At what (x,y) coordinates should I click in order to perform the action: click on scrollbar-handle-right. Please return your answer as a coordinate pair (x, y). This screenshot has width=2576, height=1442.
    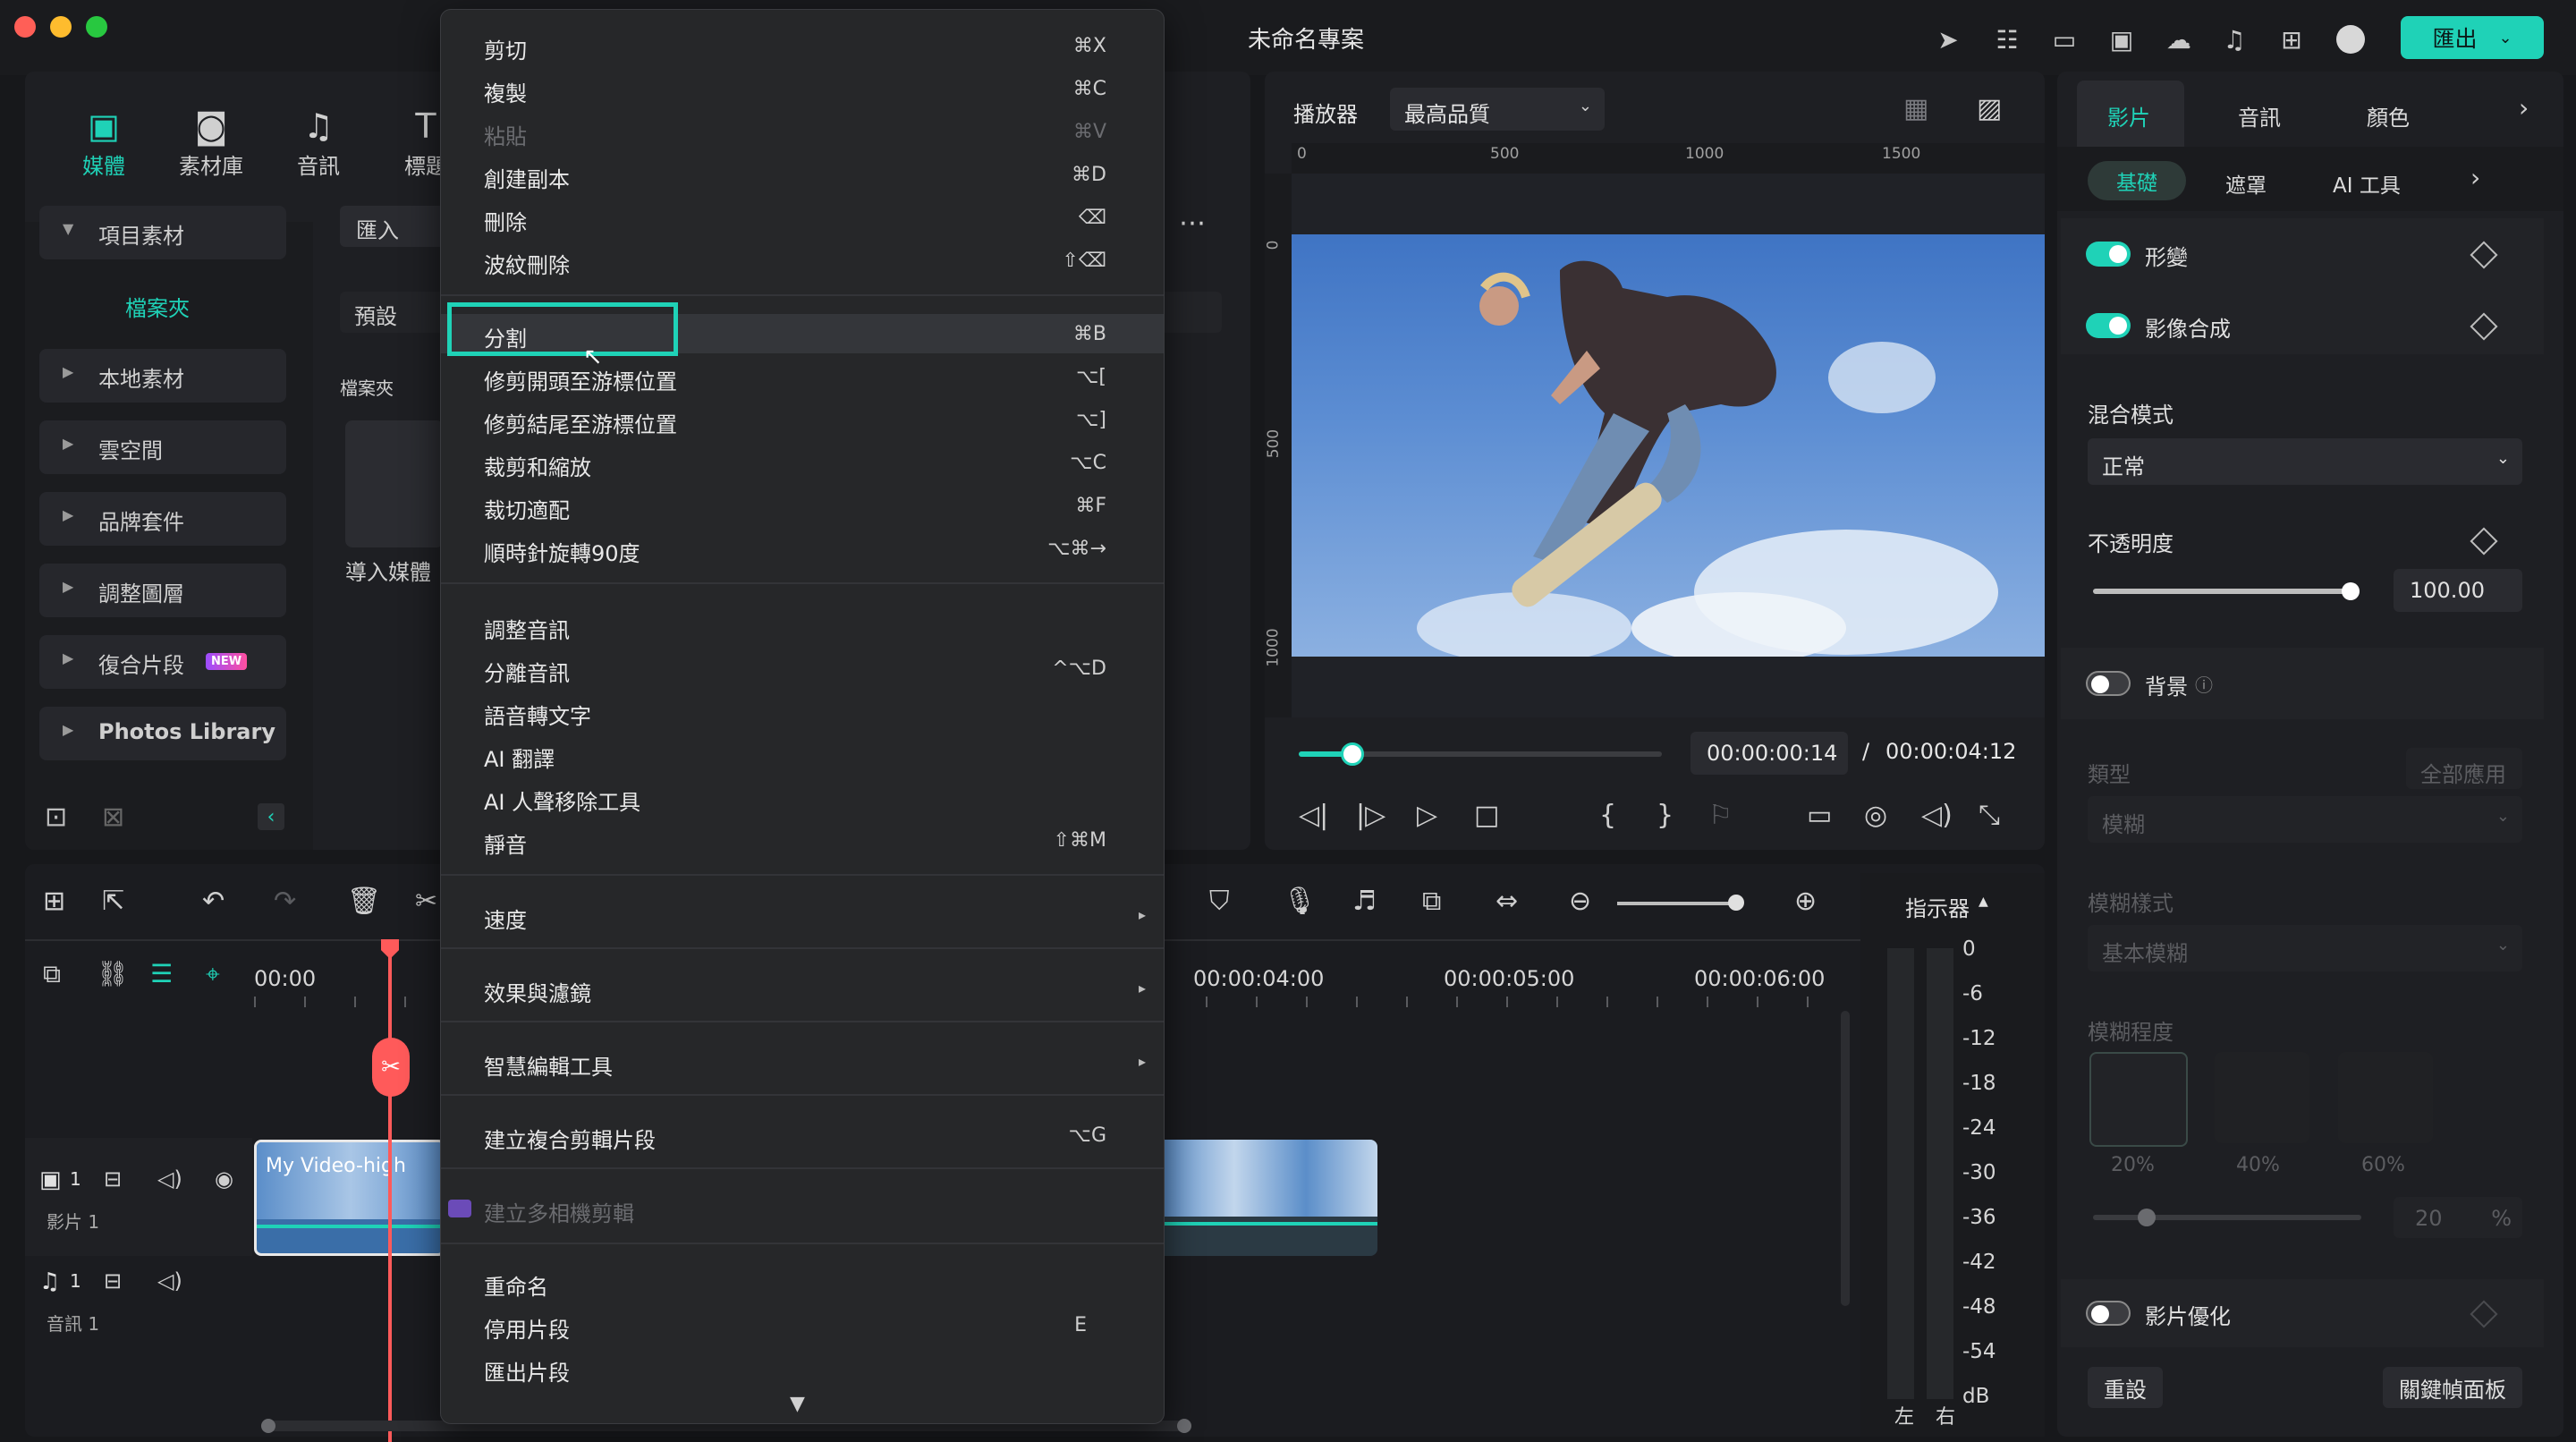
    Looking at the image, I should click on (1184, 1426).